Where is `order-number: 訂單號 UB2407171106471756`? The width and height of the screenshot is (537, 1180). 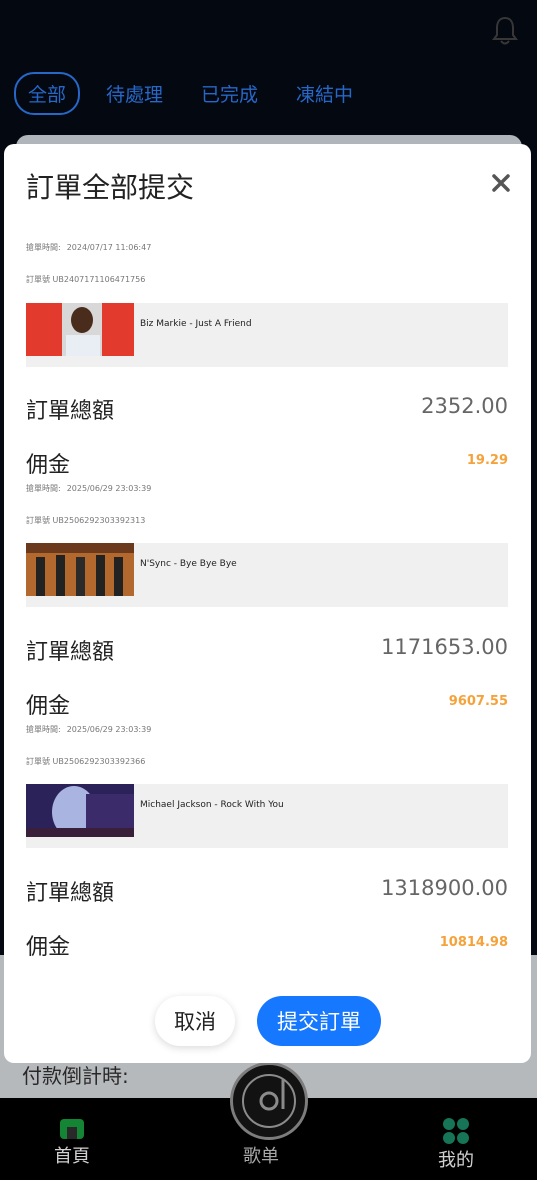 order-number: 訂單號 UB2407171106471756 is located at coordinates (85, 279).